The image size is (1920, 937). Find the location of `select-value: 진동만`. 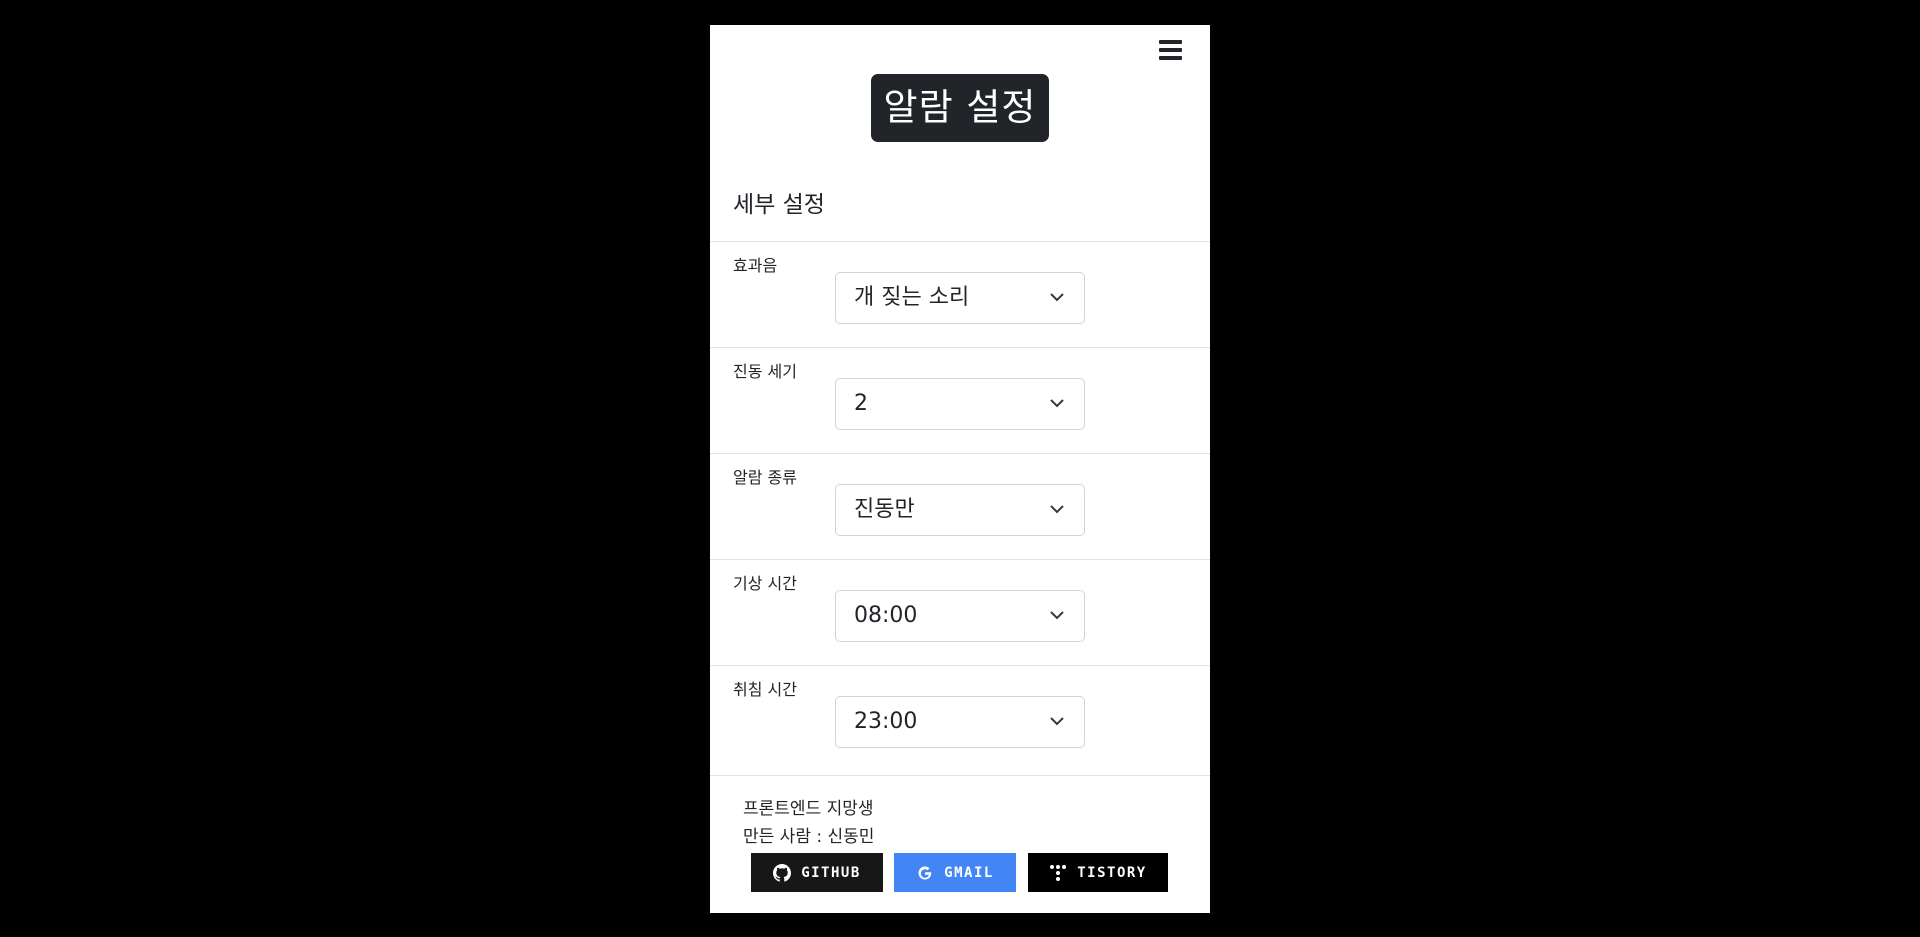

select-value: 진동만 is located at coordinates (884, 509).